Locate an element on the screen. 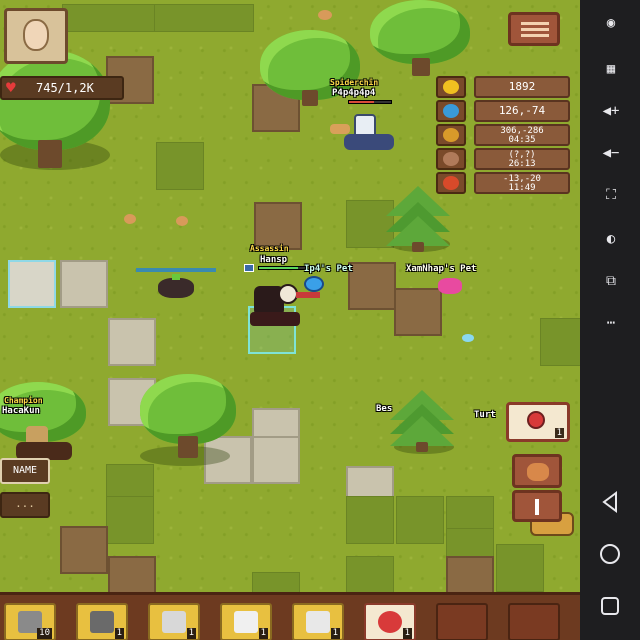 The height and width of the screenshot is (640, 640). player-on-mount is located at coordinates (365, 134).